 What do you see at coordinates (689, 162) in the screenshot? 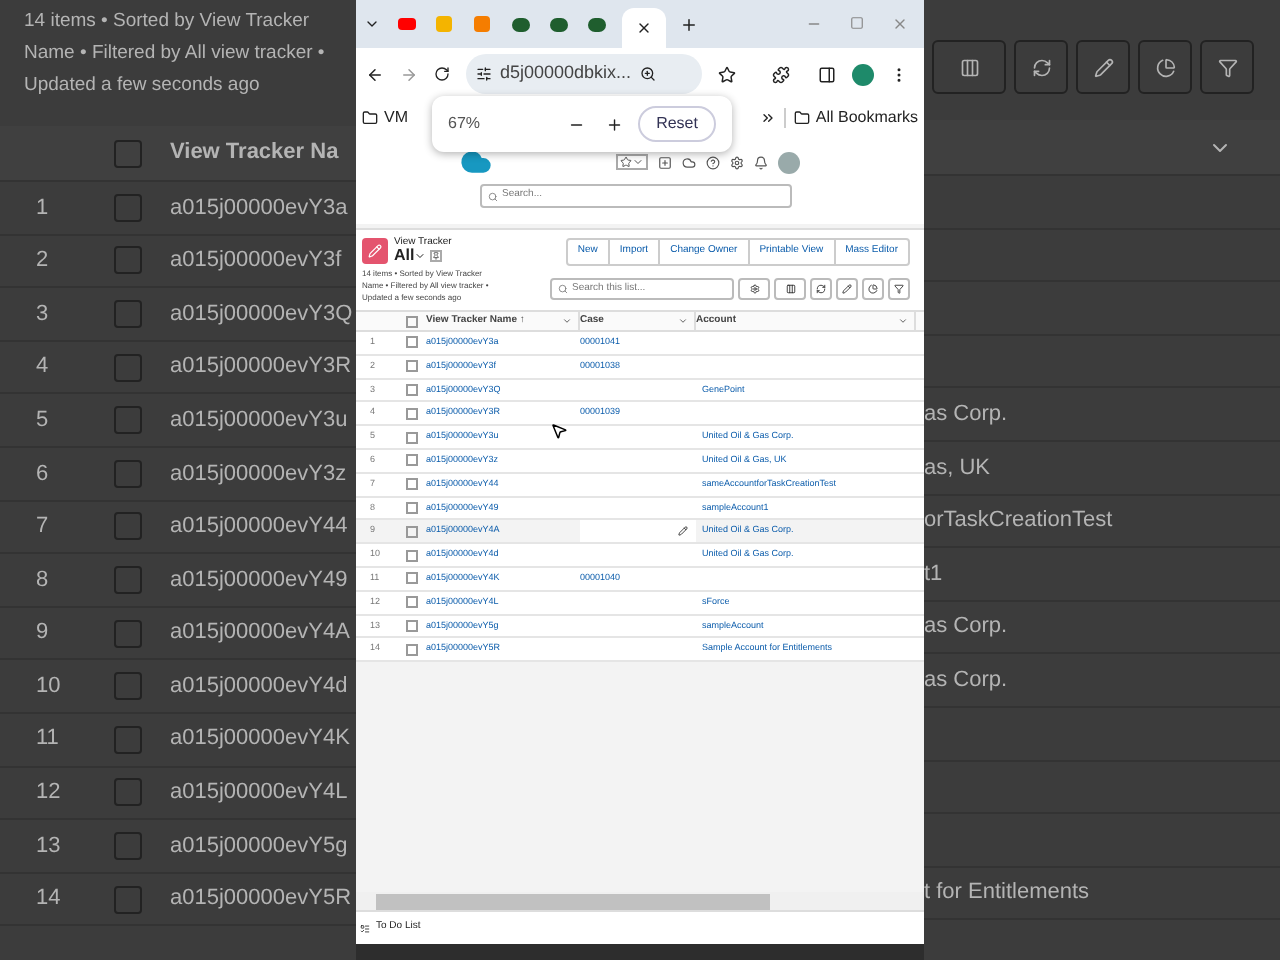
I see `cloud-icon` at bounding box center [689, 162].